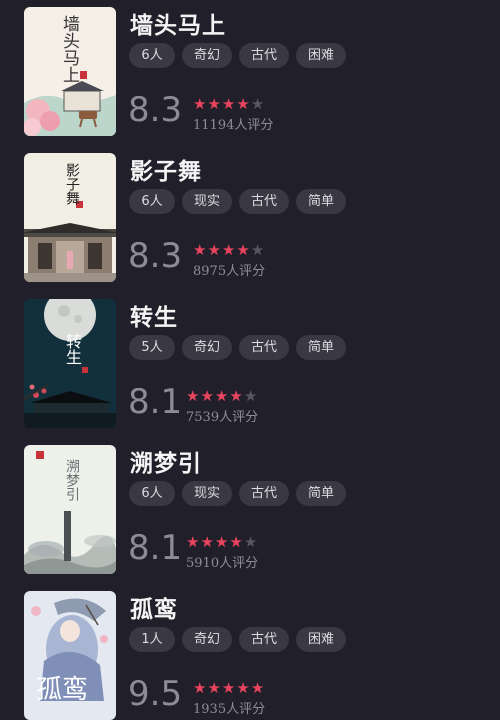 The height and width of the screenshot is (720, 500). Describe the element at coordinates (233, 125) in the screenshot. I see `rating-count: 11194人评分` at that location.